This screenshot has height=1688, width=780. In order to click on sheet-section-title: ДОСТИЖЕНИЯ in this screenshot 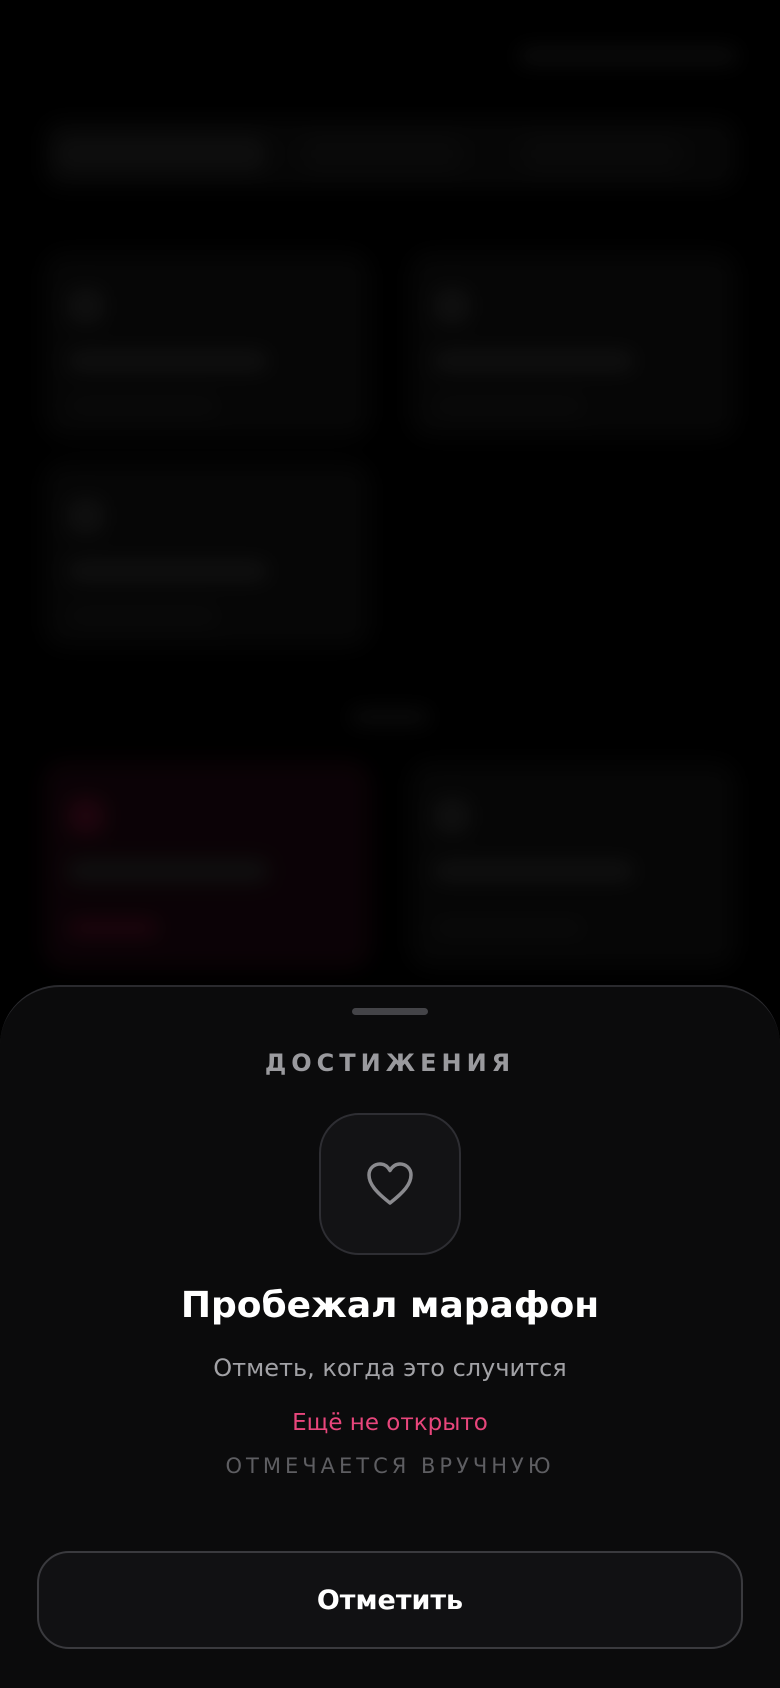, I will do `click(390, 1063)`.